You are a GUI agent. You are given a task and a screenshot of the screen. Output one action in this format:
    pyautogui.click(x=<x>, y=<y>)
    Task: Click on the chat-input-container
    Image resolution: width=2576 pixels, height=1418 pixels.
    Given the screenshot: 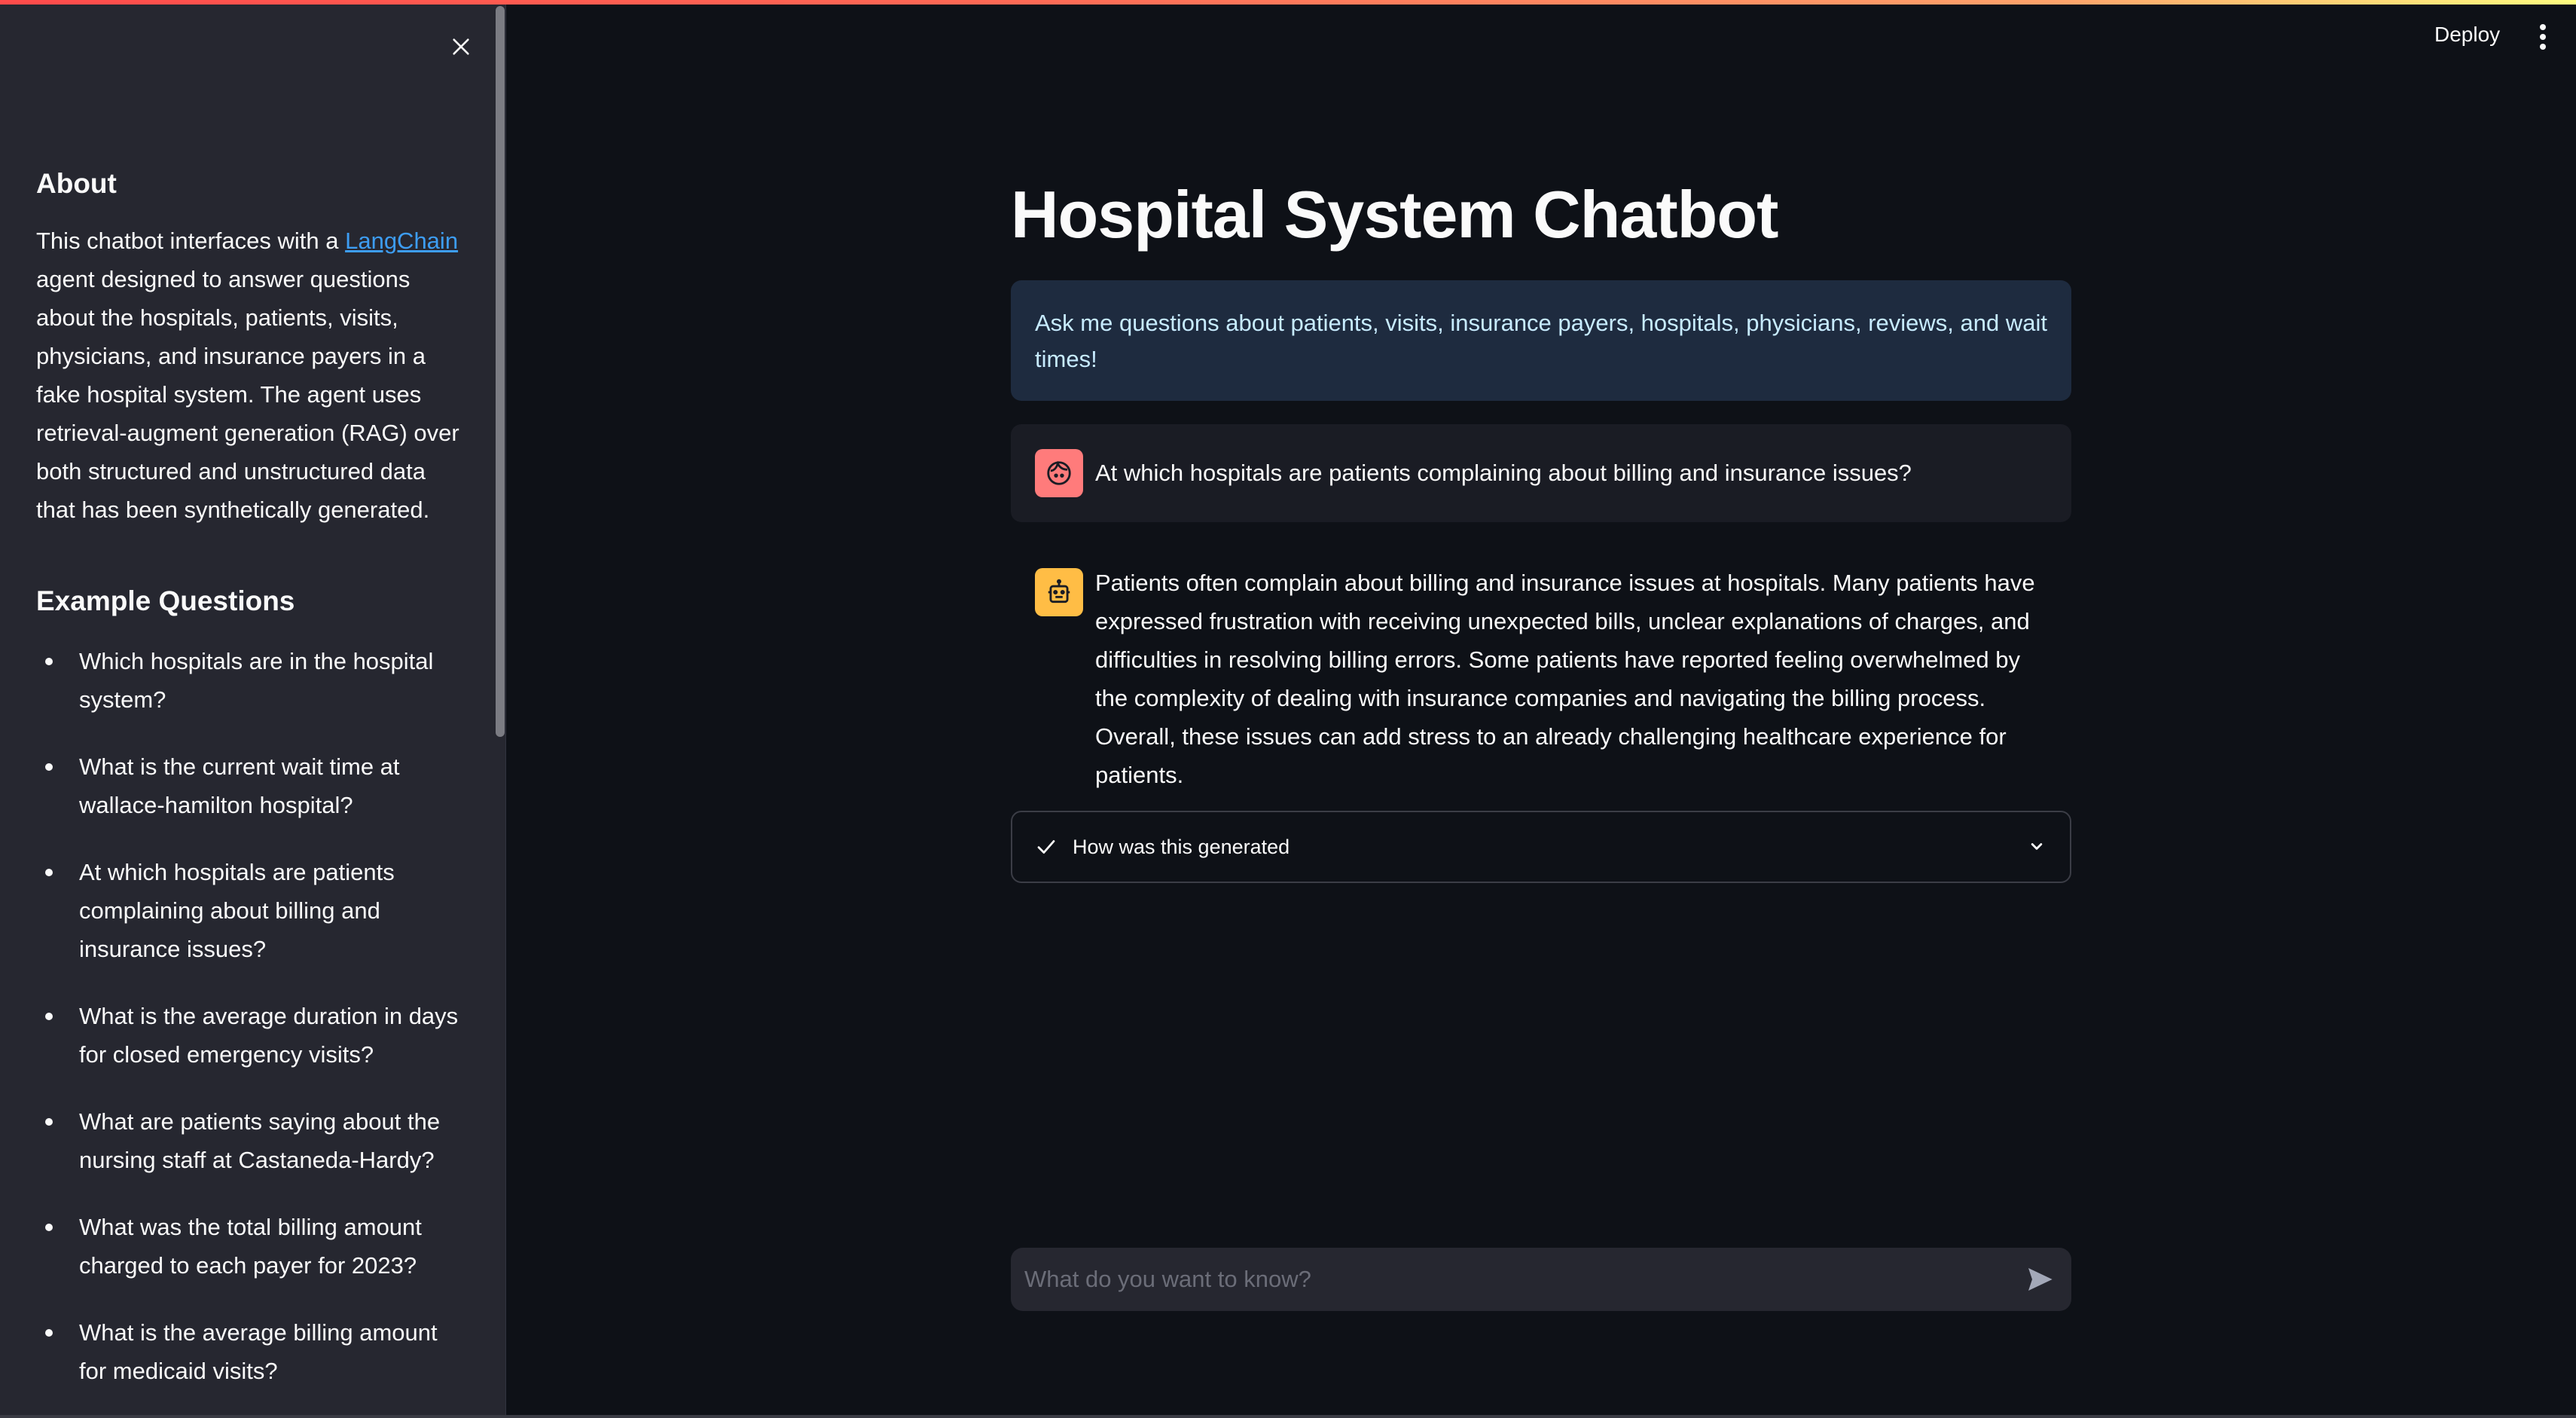 What is the action you would take?
    pyautogui.click(x=1541, y=1279)
    